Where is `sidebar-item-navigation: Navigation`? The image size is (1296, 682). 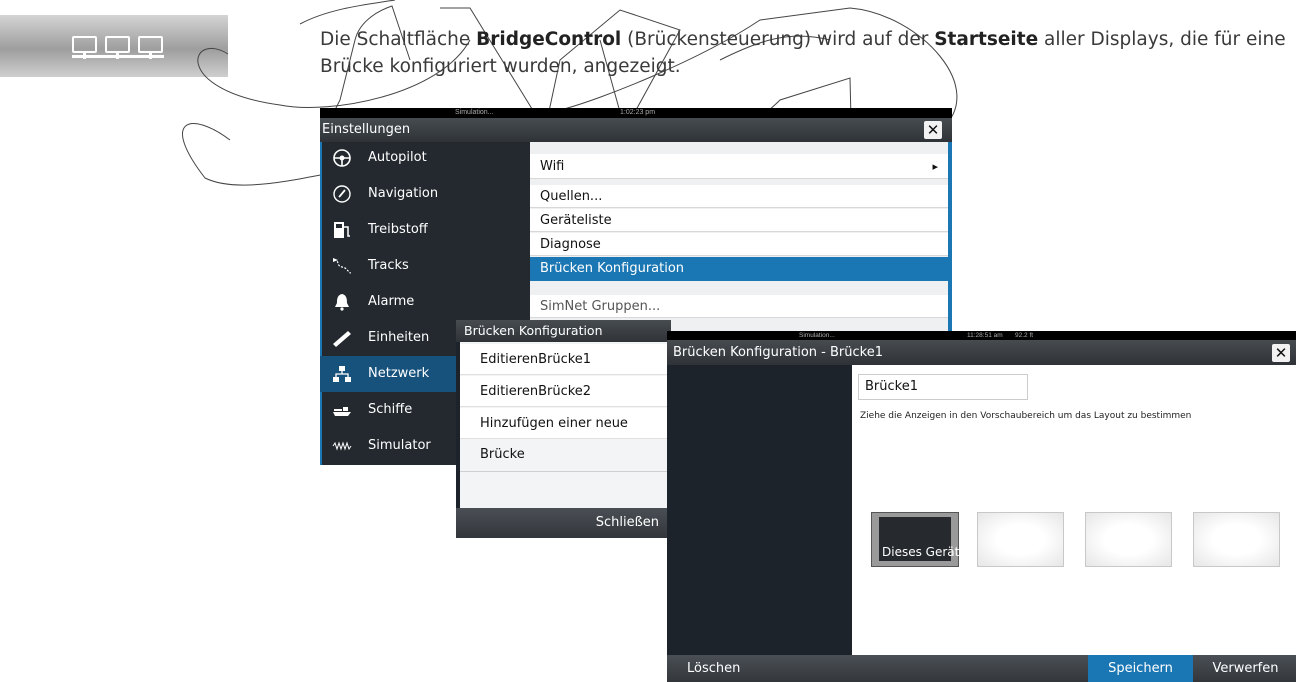
sidebar-item-navigation: Navigation is located at coordinates (425, 194).